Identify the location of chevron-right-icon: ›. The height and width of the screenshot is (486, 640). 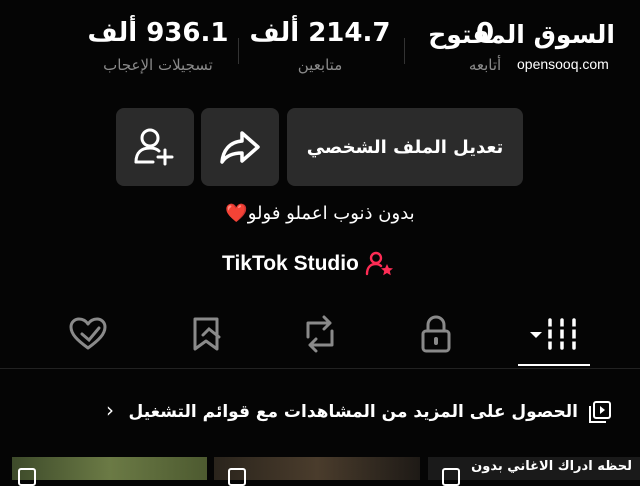
(110, 410).